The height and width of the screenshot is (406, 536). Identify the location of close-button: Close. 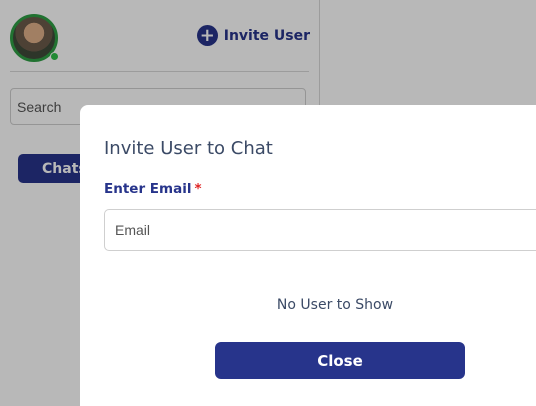
(340, 360).